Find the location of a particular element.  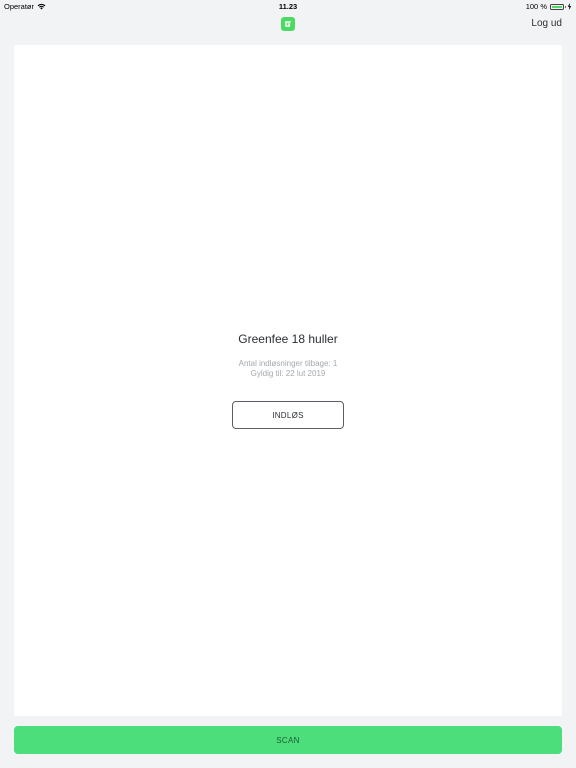

logo-glyph-icon is located at coordinates (288, 24).